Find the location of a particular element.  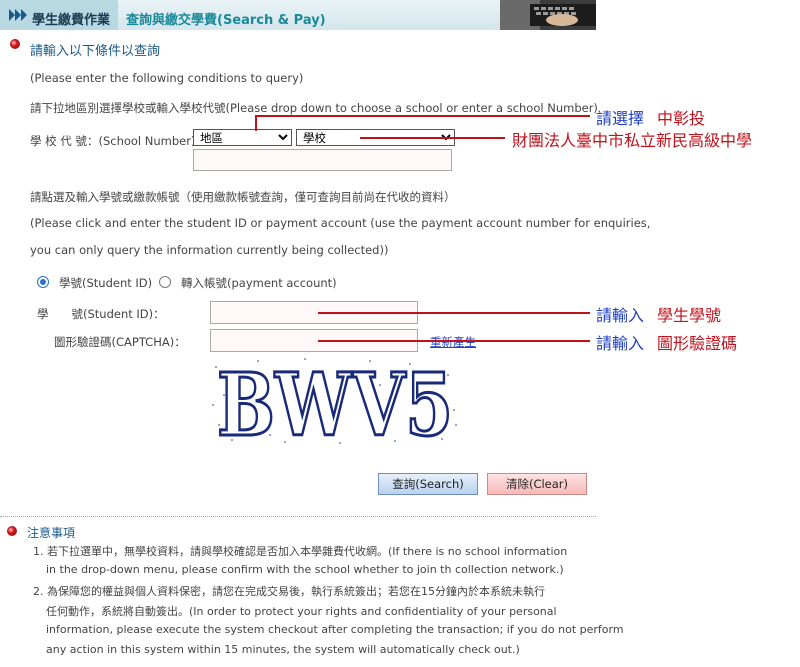

section-divider is located at coordinates (298, 516).